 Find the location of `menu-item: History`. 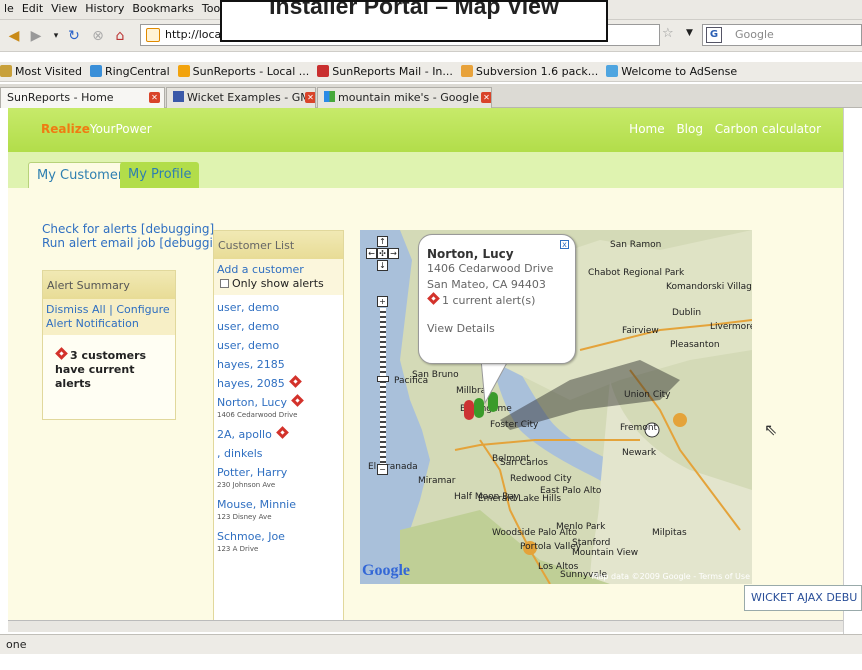

menu-item: History is located at coordinates (104, 7).